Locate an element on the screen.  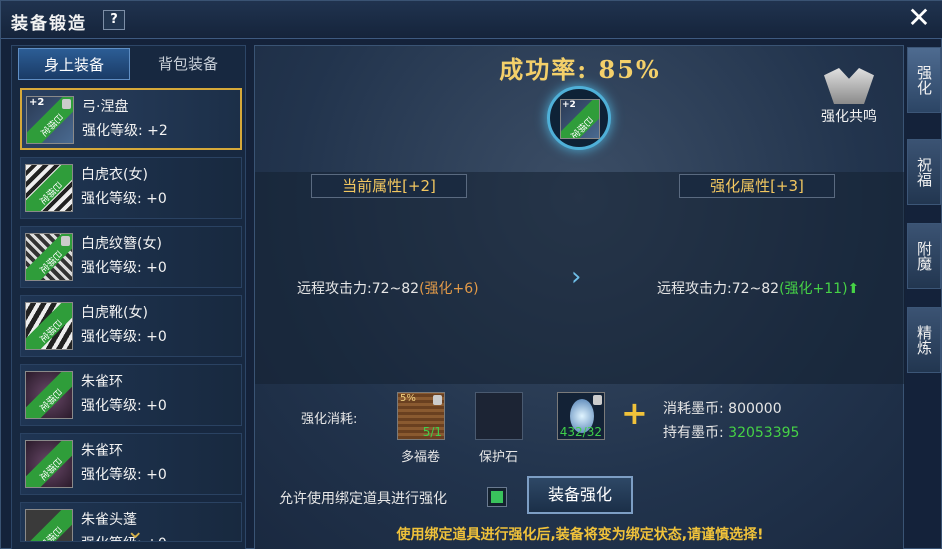
chevron-down-icon: ⌄ is located at coordinates (141, 532).